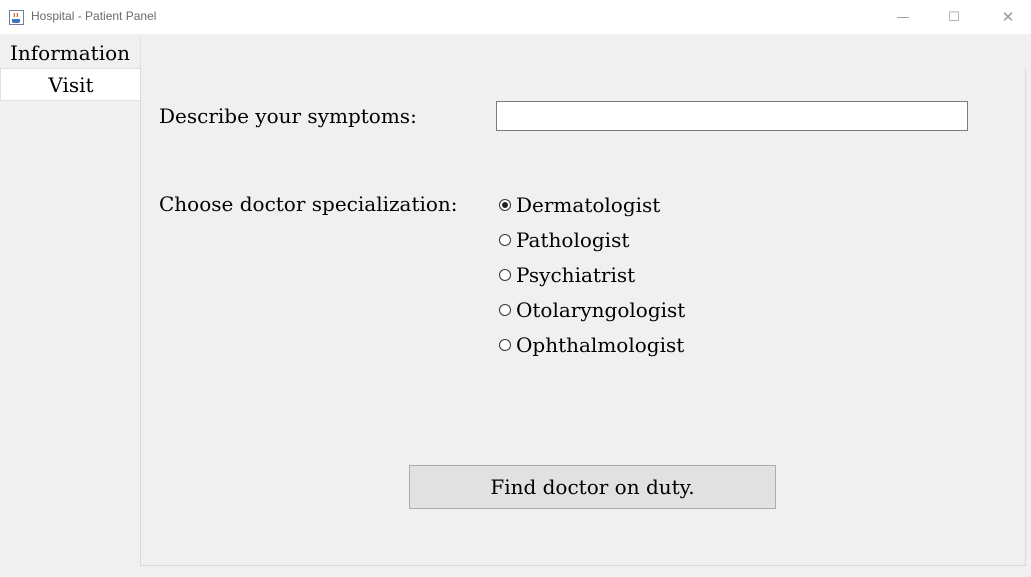  I want to click on radio-otolaryngologist: Otolaryngologist, so click(592, 310).